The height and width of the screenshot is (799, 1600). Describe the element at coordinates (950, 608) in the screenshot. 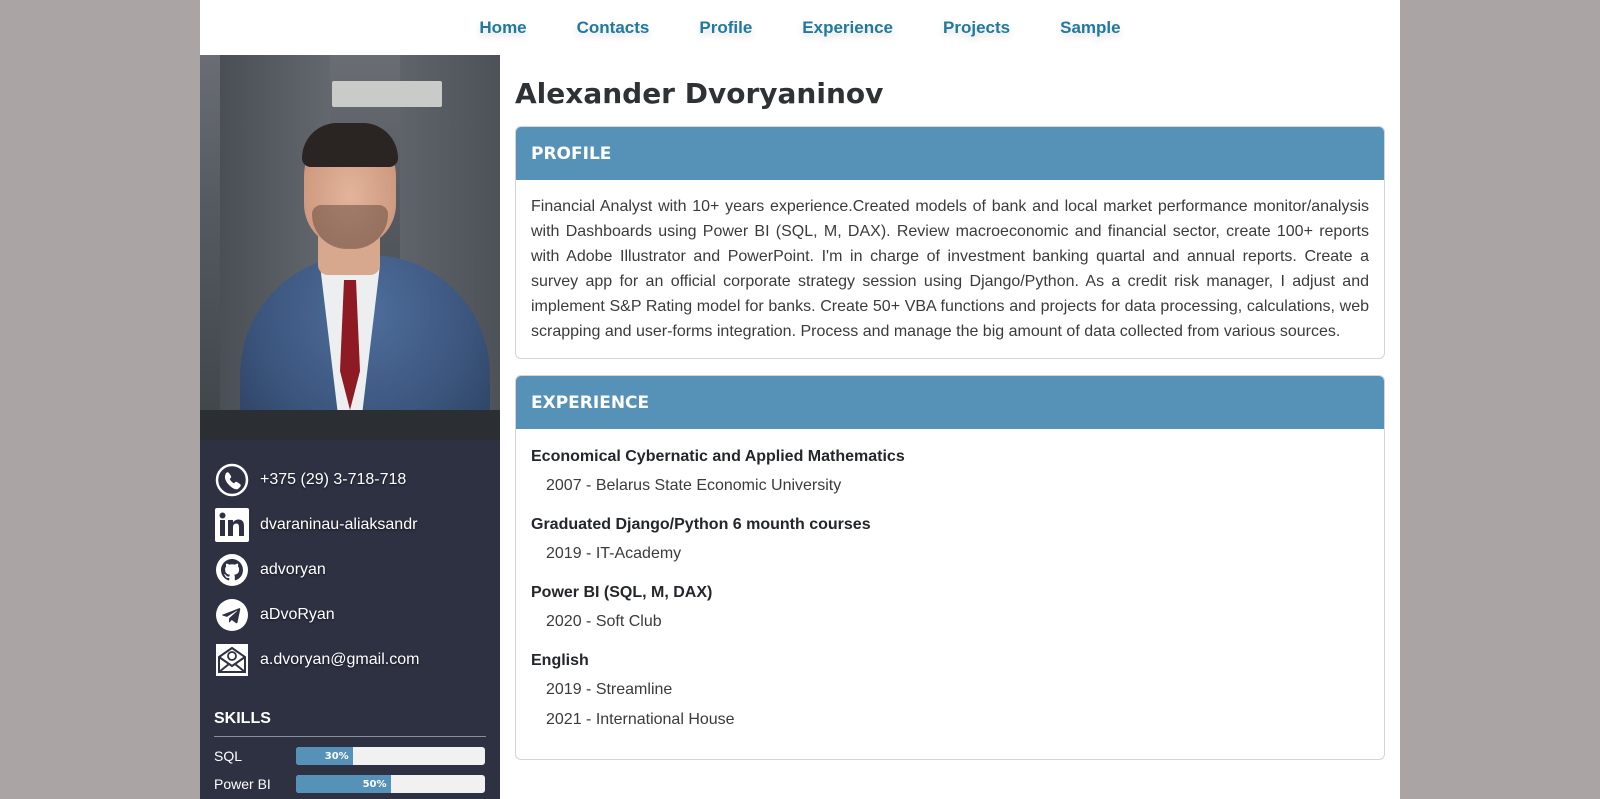

I see `experience-item: Power BI (SQL, M, DAX) 2020 - Soft Club` at that location.